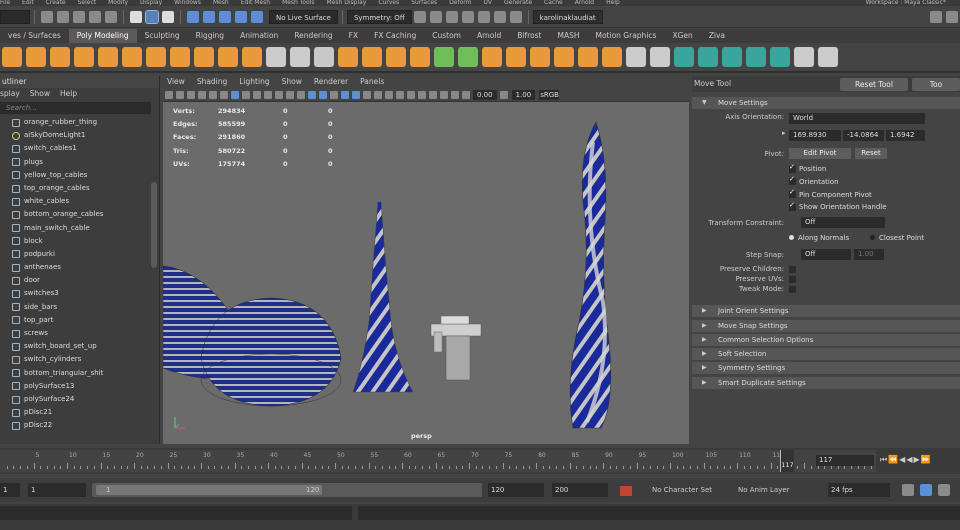 This screenshot has height=530, width=960. Describe the element at coordinates (344, 94) in the screenshot. I see `wireframe-on-shaded-icon` at that location.